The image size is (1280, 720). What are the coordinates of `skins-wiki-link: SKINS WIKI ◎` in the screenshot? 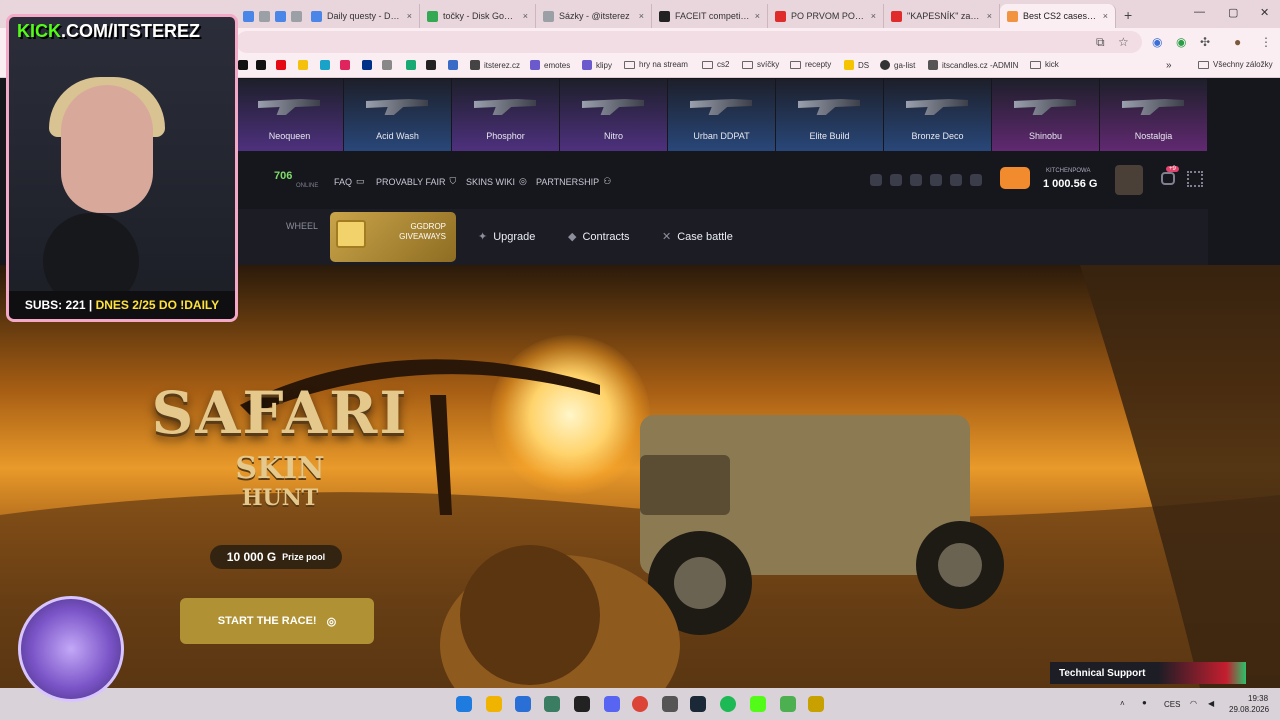 It's located at (496, 181).